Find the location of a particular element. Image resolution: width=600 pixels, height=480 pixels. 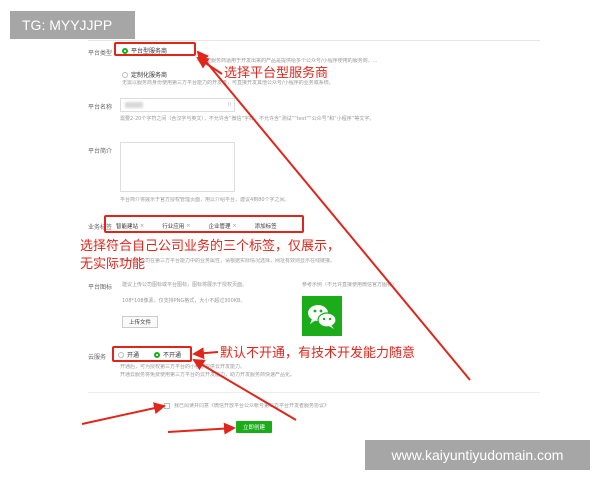

cloud-service-hint: 开通云服务将免费使用第三方平台的云开发能力，助力开发服务商快速产品化。 is located at coordinates (208, 375).